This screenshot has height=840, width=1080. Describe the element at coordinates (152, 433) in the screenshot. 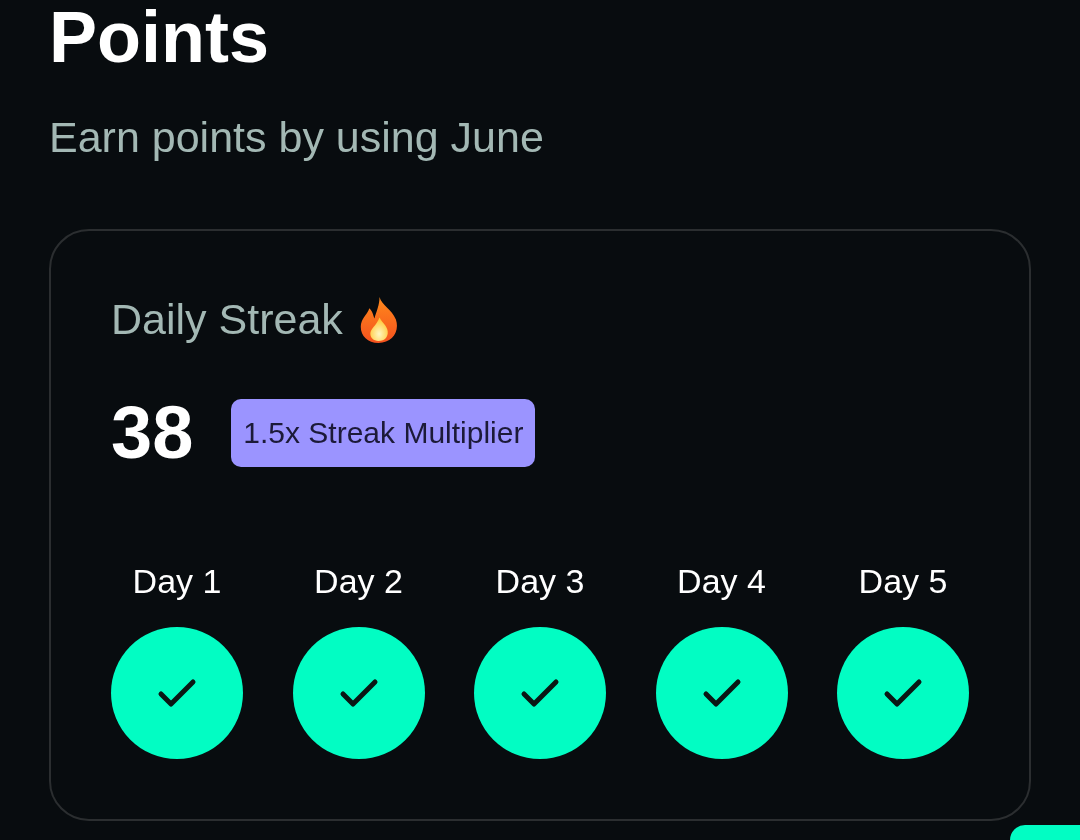

I see `streak-count: 38` at that location.